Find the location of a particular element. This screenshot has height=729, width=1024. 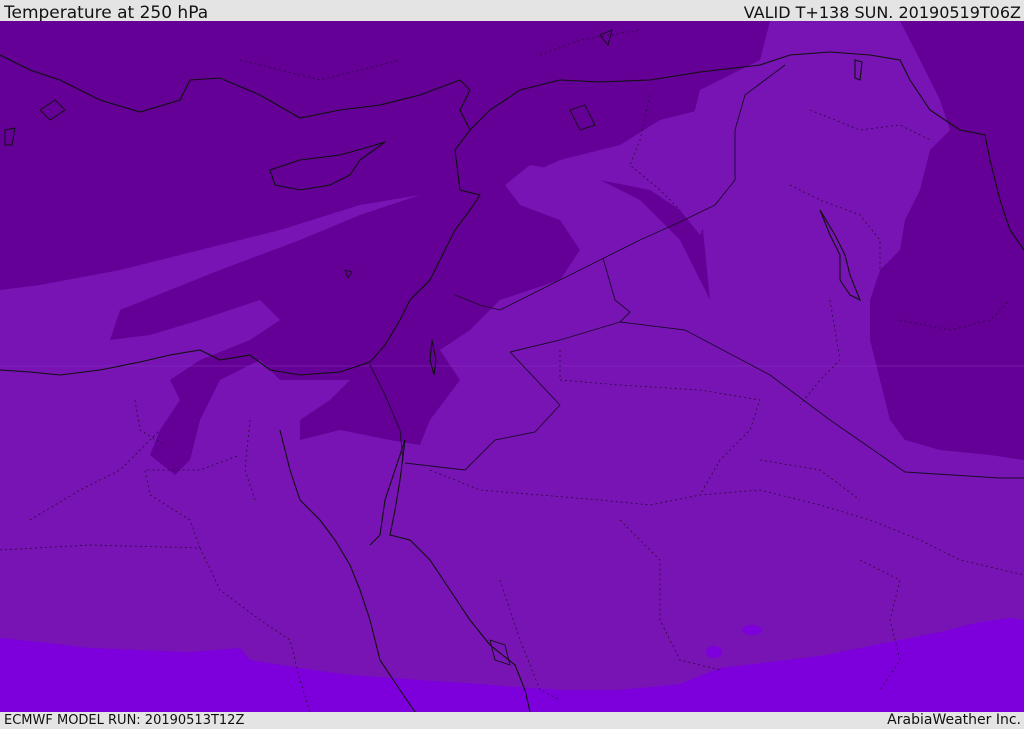

credit-label: ArabiaWeather Inc. is located at coordinates (954, 720).